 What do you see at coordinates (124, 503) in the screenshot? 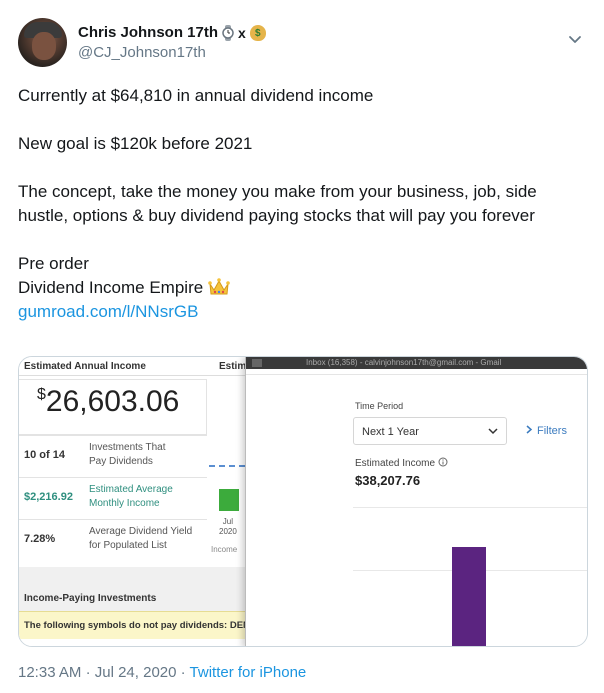
I see `stat-desc-line2: Monthly Income` at bounding box center [124, 503].